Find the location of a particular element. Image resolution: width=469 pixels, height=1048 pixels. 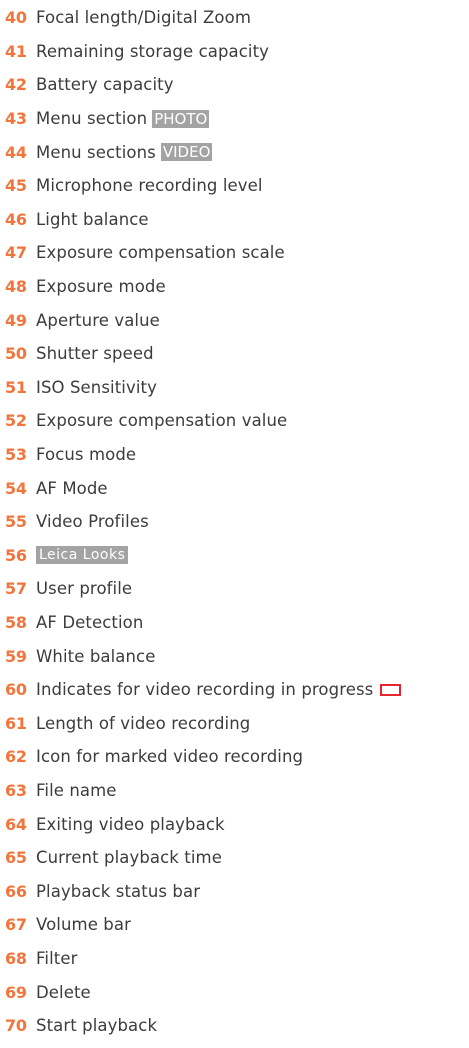

item-number: 68 is located at coordinates (16, 958).